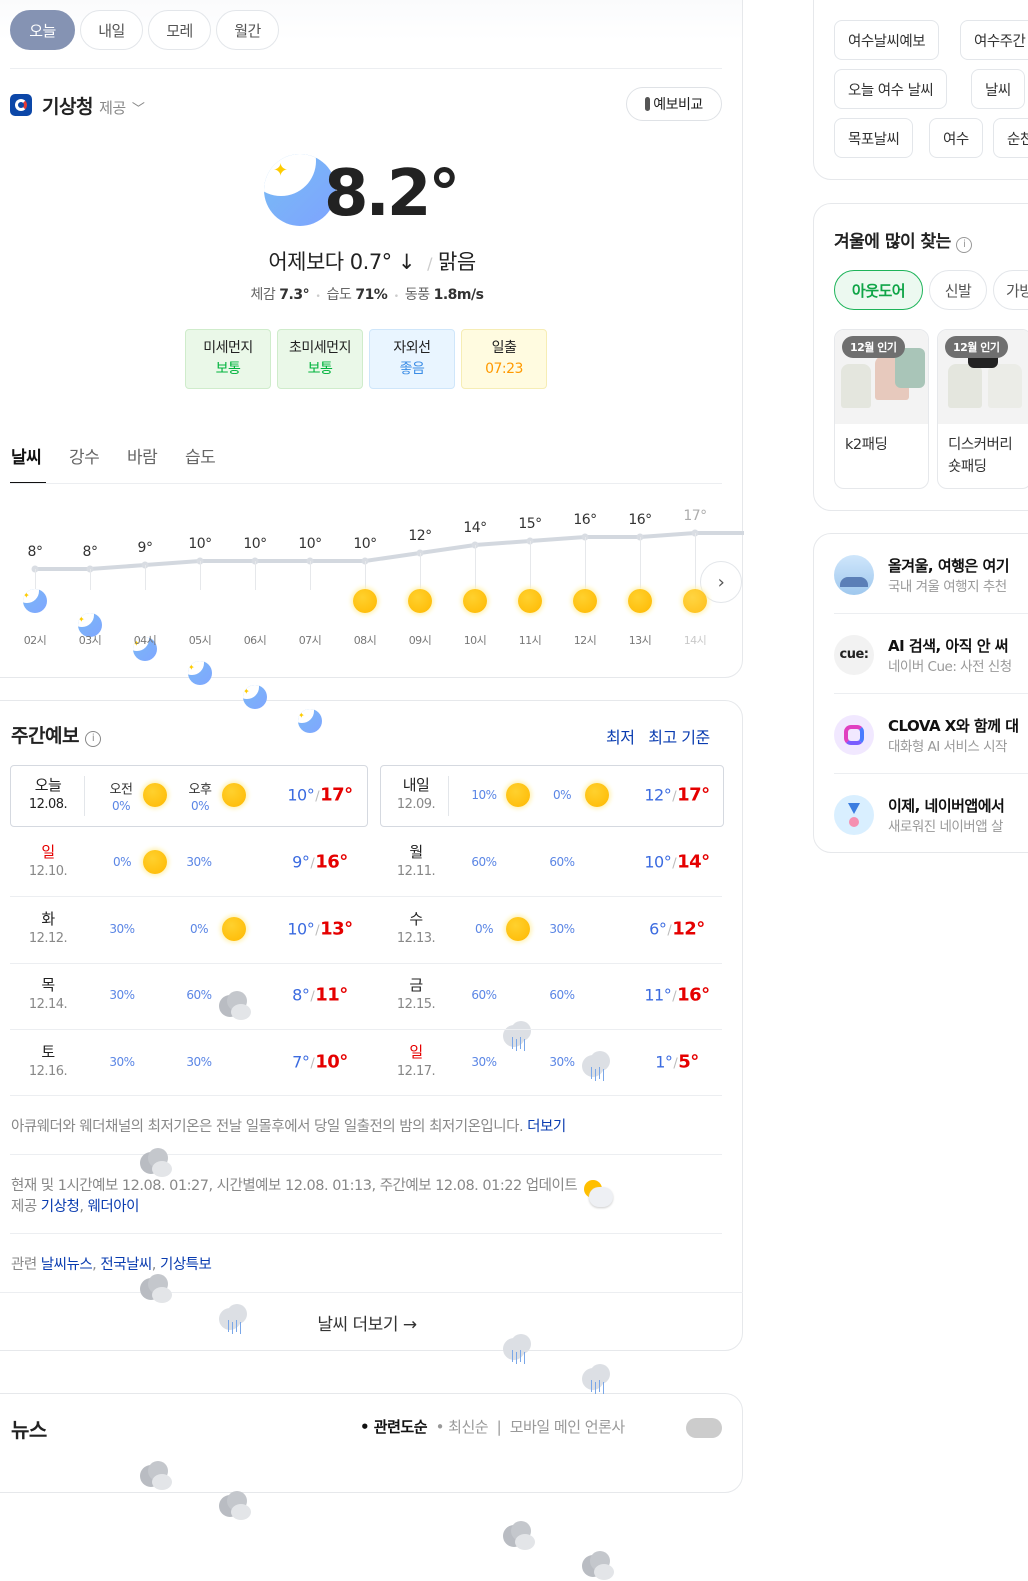  Describe the element at coordinates (878, 290) in the screenshot. I see `winter-tab-0: 아웃도어` at that location.